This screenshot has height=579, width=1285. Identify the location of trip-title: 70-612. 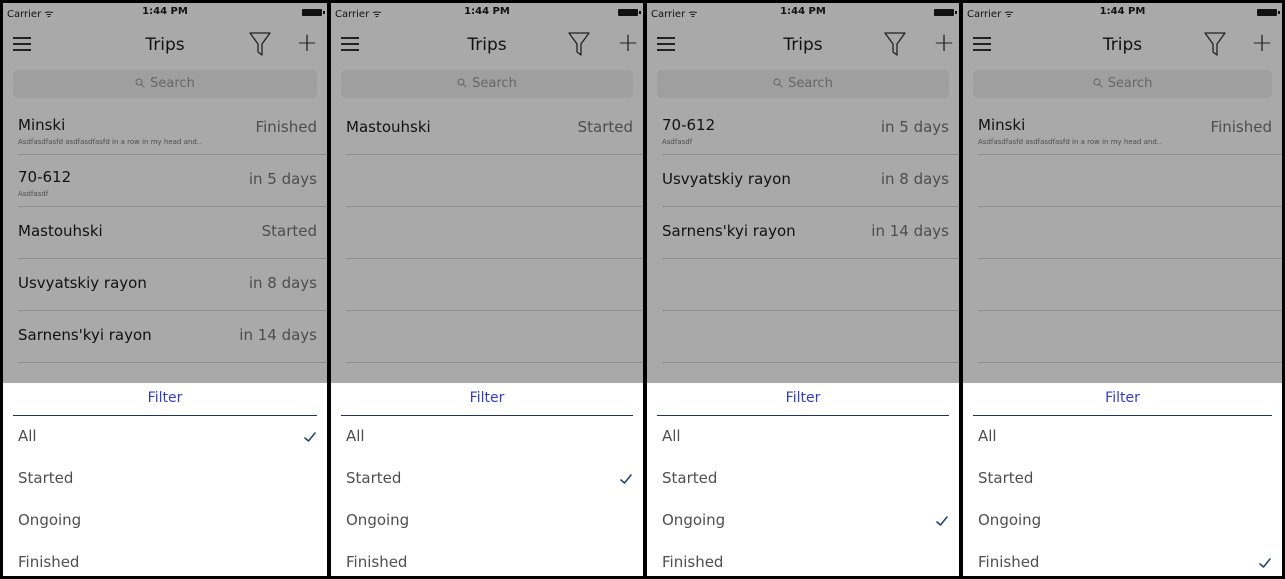
(689, 125).